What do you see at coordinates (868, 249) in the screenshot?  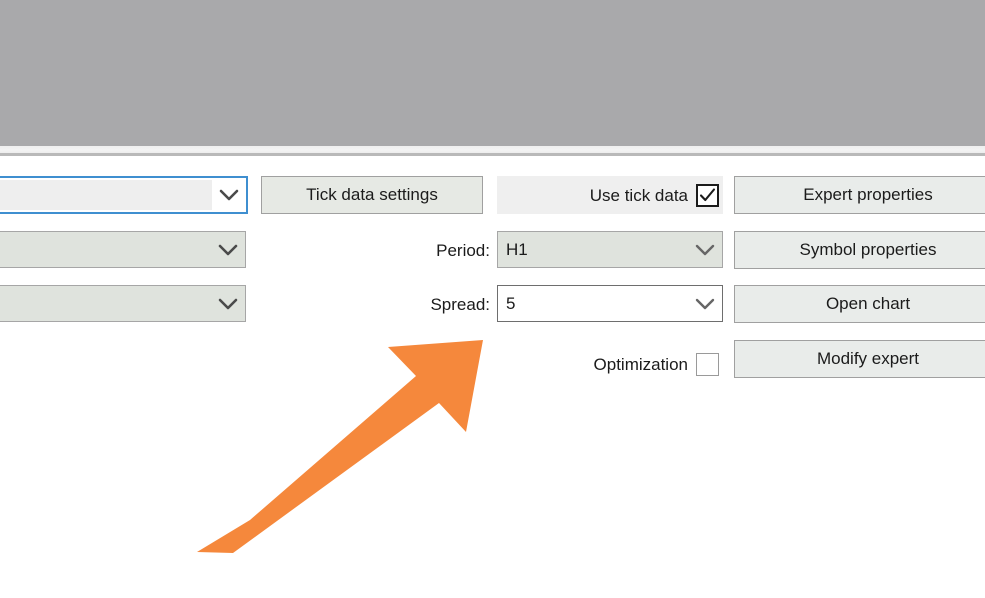 I see `symbol-properties-label: Symbol properties` at bounding box center [868, 249].